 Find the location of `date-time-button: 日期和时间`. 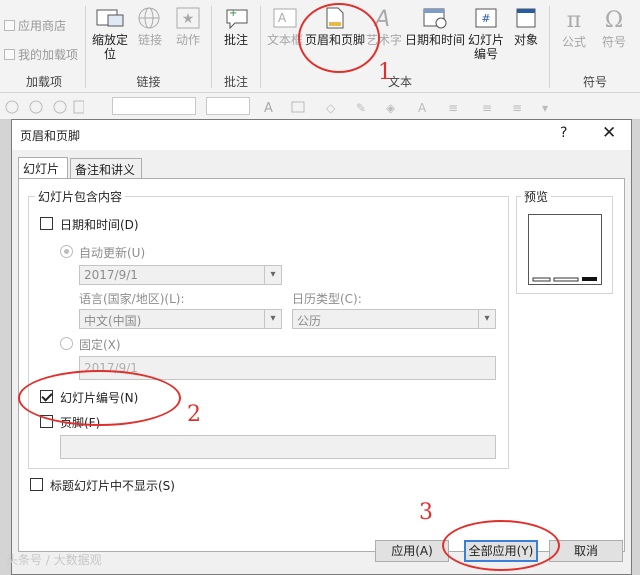

date-time-button: 日期和时间 is located at coordinates (435, 26).